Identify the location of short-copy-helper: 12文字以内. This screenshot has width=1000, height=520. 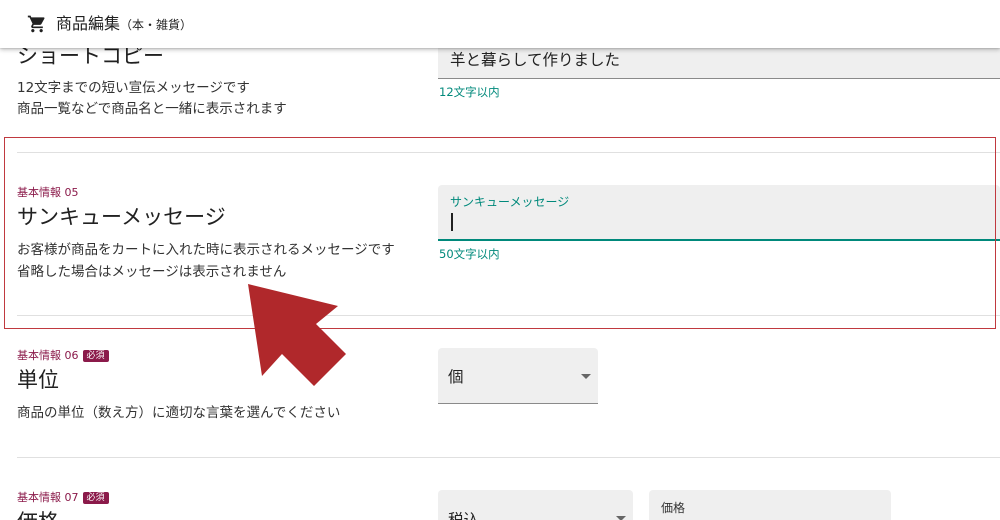
(469, 92).